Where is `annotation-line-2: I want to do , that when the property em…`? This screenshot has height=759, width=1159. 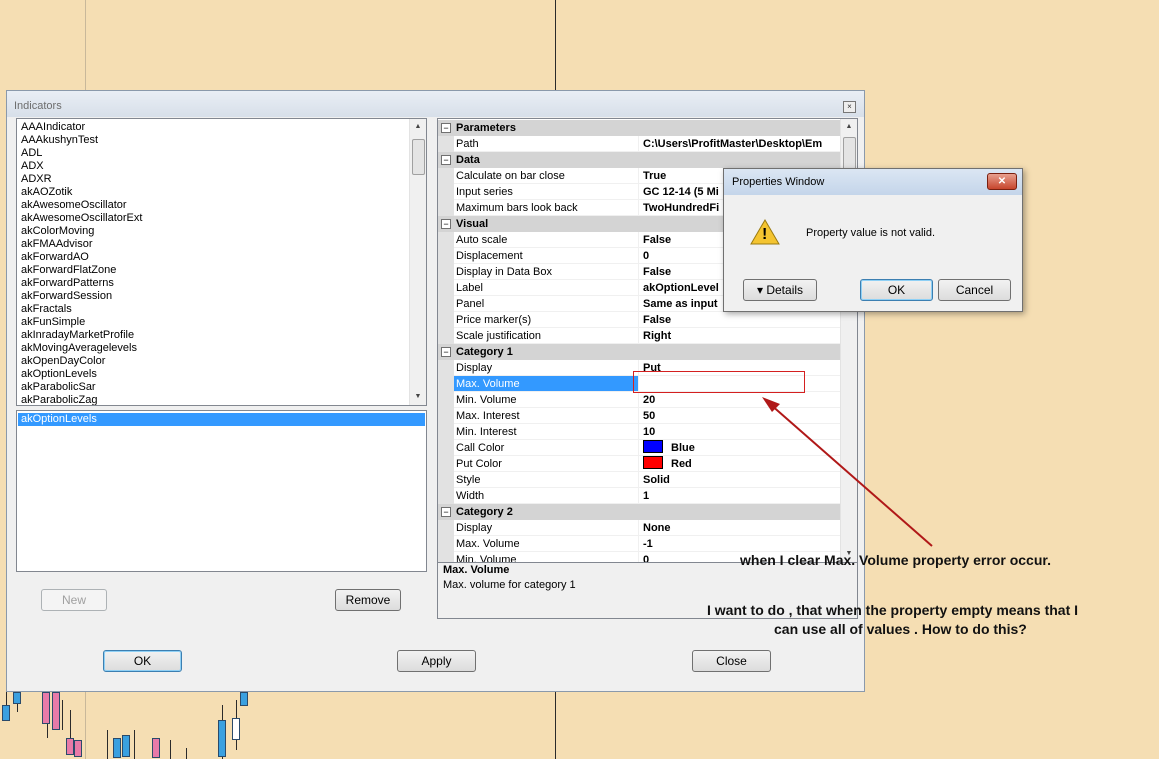
annotation-line-2: I want to do , that when the property em… is located at coordinates (893, 610).